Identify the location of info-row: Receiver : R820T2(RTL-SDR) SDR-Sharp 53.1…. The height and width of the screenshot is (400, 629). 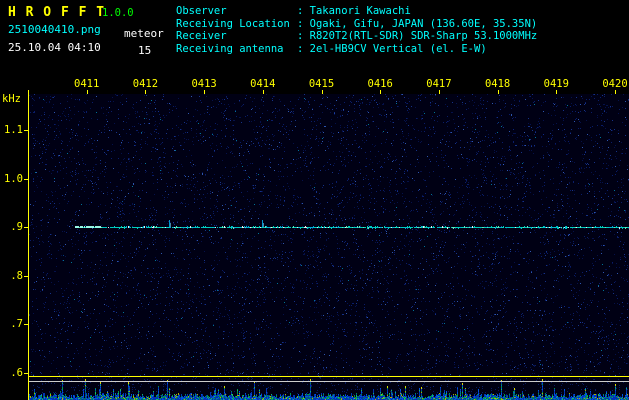
(356, 36).